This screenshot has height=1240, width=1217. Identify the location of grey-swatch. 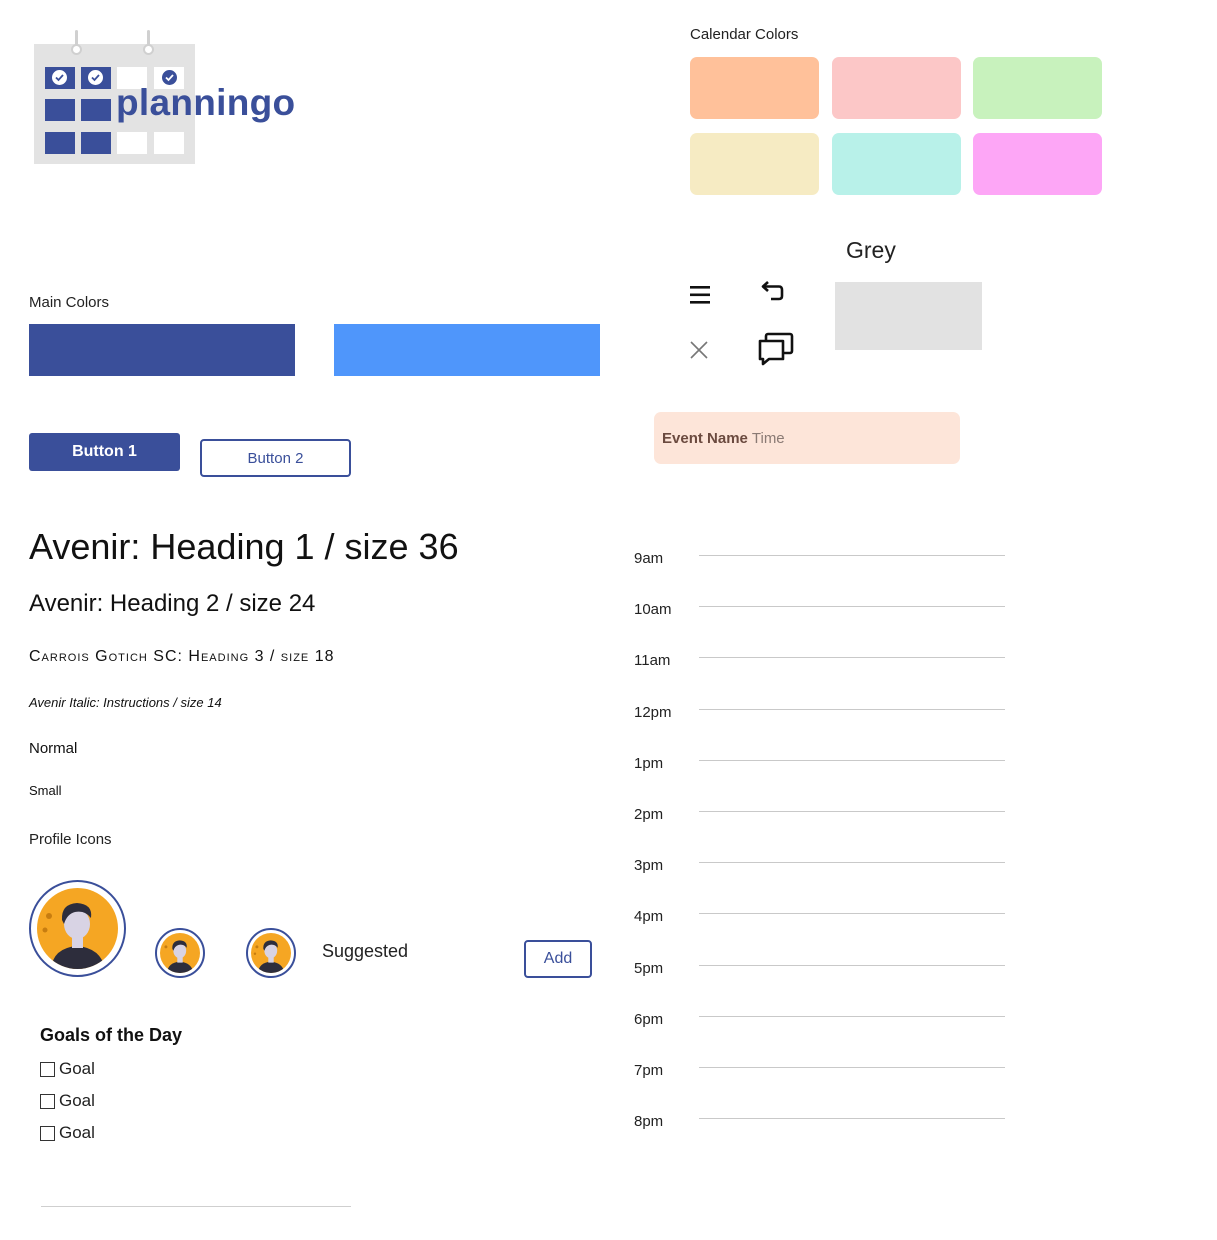
(908, 316).